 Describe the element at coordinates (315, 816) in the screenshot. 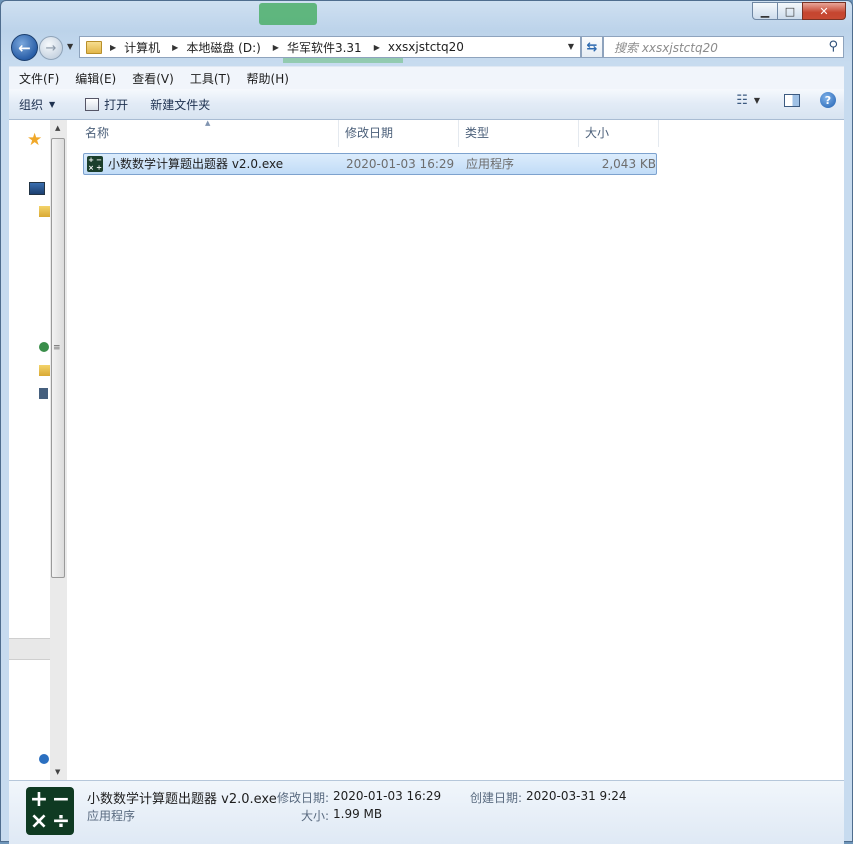

I see `details-size-label: 大小:` at that location.